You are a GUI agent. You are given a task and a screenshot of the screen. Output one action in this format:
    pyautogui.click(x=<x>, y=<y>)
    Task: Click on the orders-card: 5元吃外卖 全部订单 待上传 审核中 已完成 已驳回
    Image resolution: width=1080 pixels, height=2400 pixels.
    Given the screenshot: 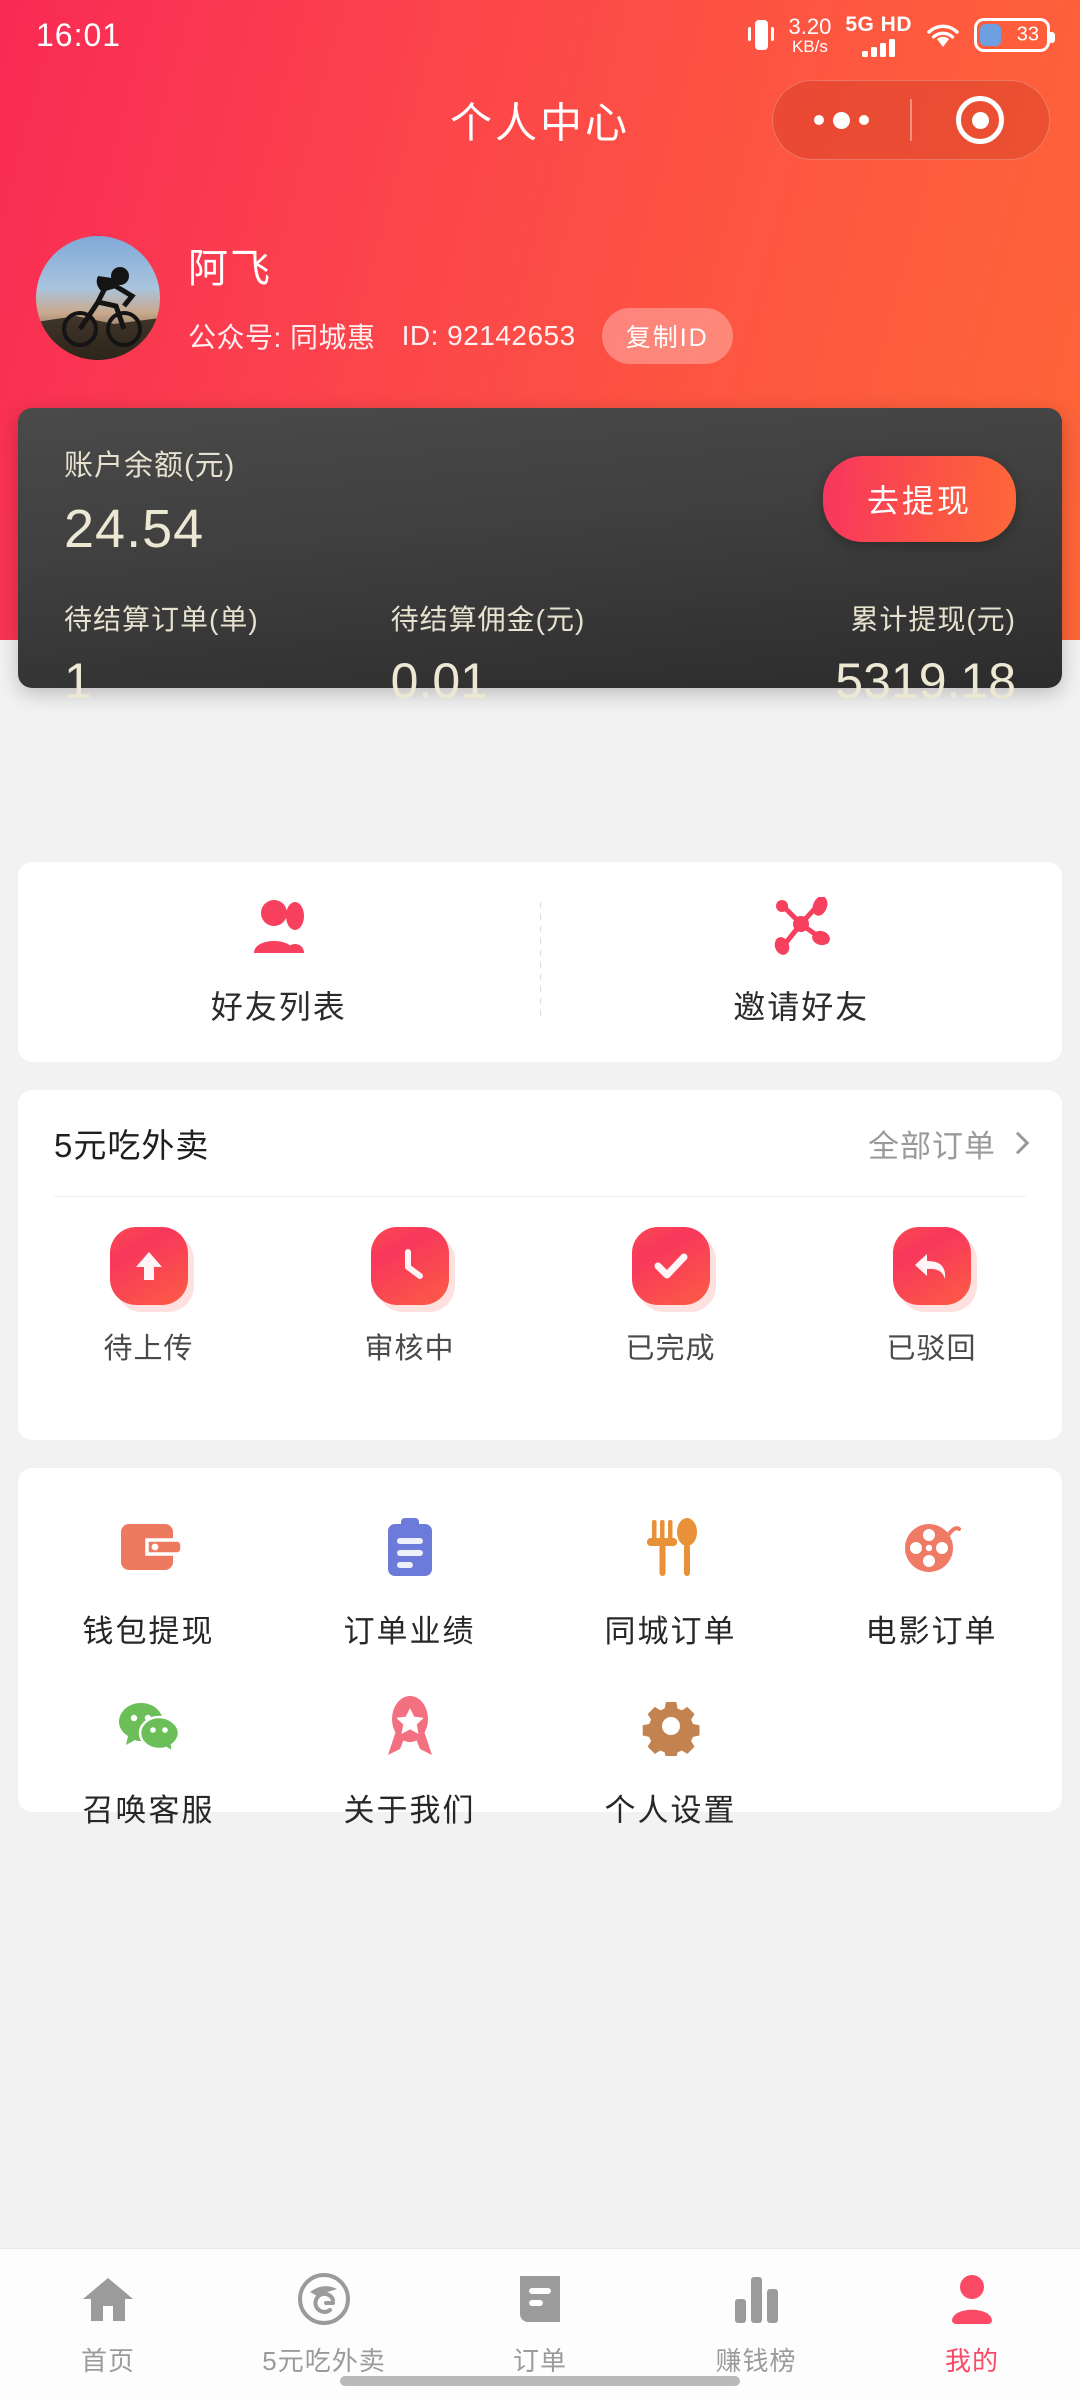 What is the action you would take?
    pyautogui.click(x=540, y=1265)
    